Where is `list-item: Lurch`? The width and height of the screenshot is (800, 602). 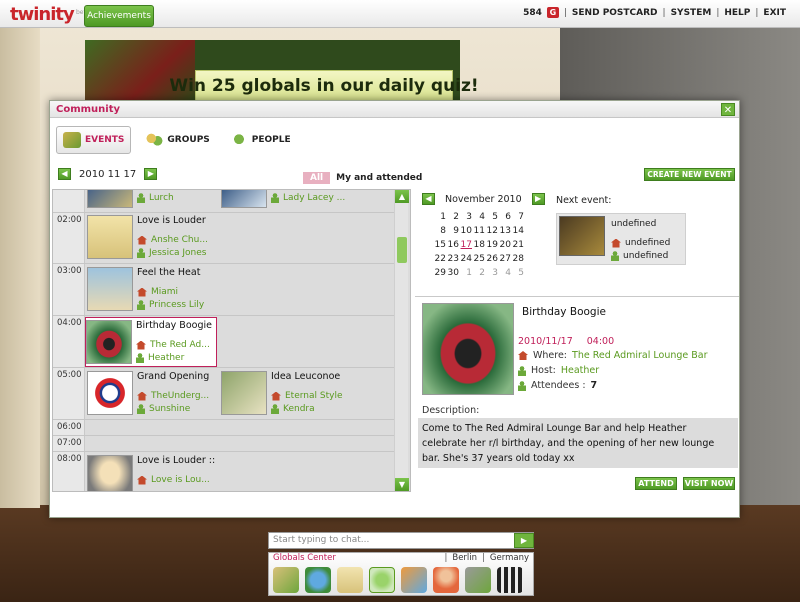 list-item: Lurch is located at coordinates (152, 200).